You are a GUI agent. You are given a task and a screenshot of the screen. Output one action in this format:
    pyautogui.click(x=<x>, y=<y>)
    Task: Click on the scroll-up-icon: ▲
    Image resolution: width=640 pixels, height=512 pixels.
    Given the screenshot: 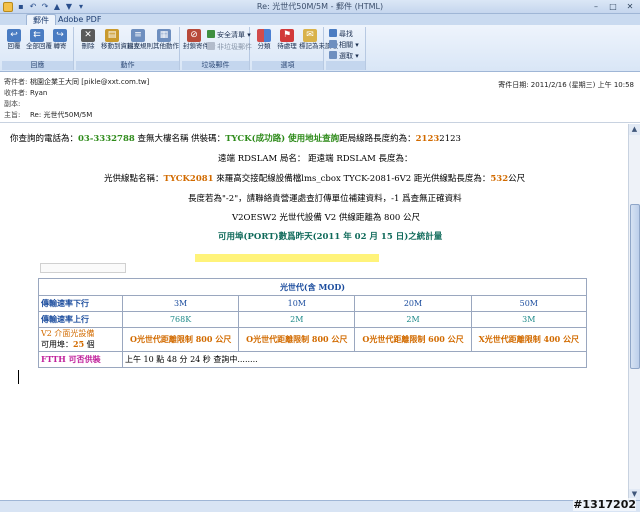 What is the action you would take?
    pyautogui.click(x=634, y=129)
    